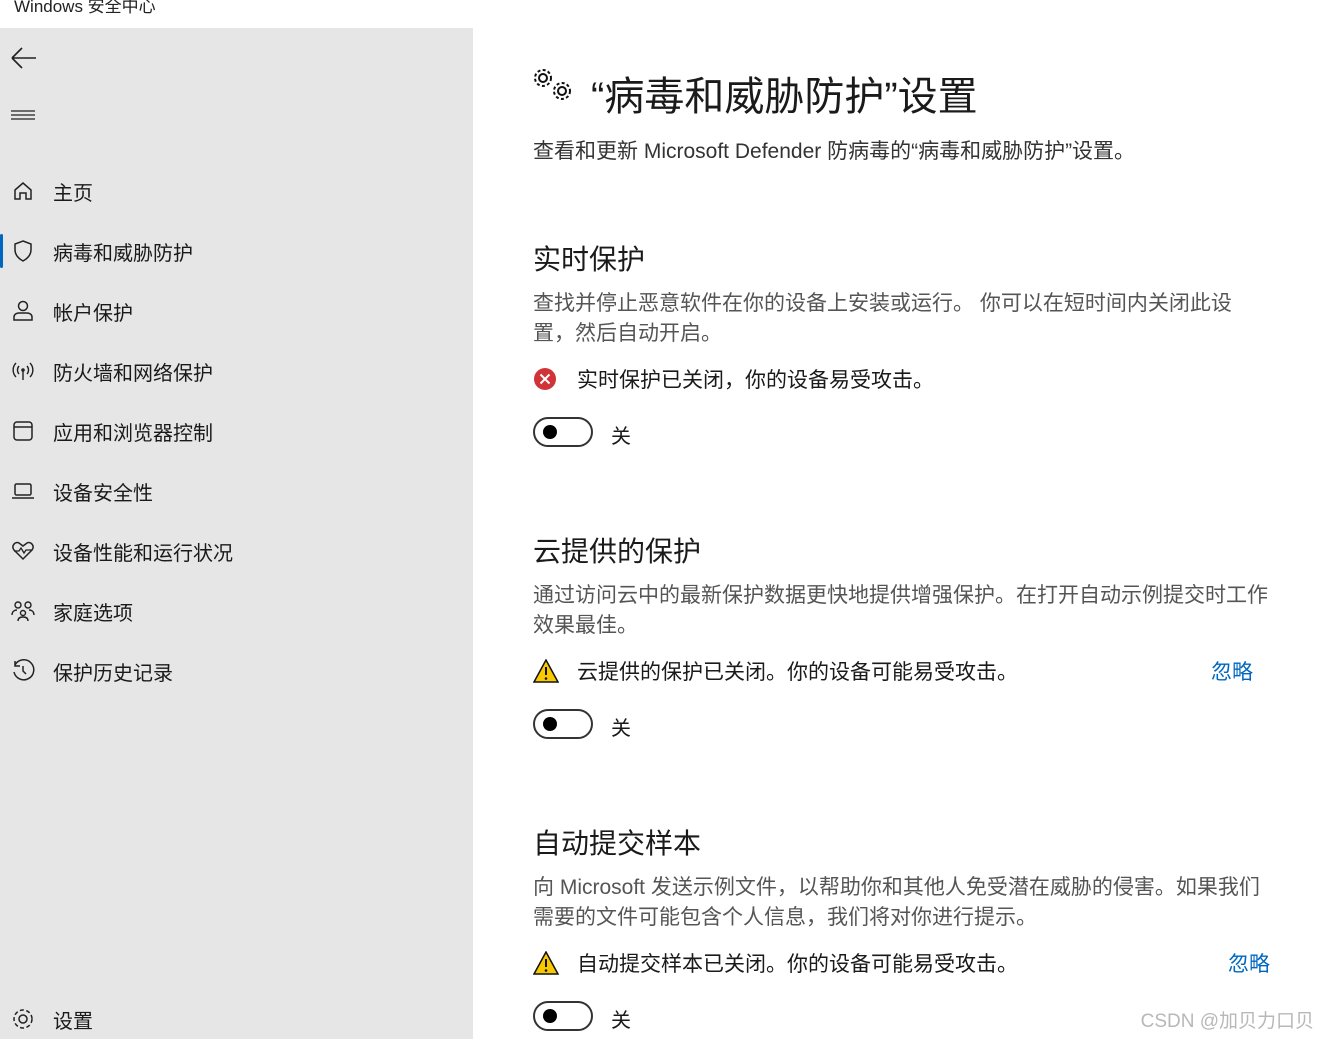 The image size is (1328, 1043). What do you see at coordinates (236, 611) in the screenshot?
I see `sidebar-item: 家庭选项` at bounding box center [236, 611].